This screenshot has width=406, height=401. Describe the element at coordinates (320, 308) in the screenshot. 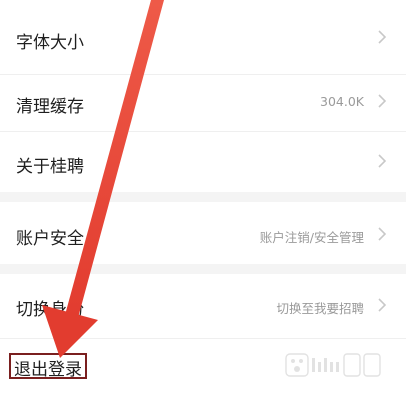

I see `switch-identity-value: 切换至我要招聘` at that location.